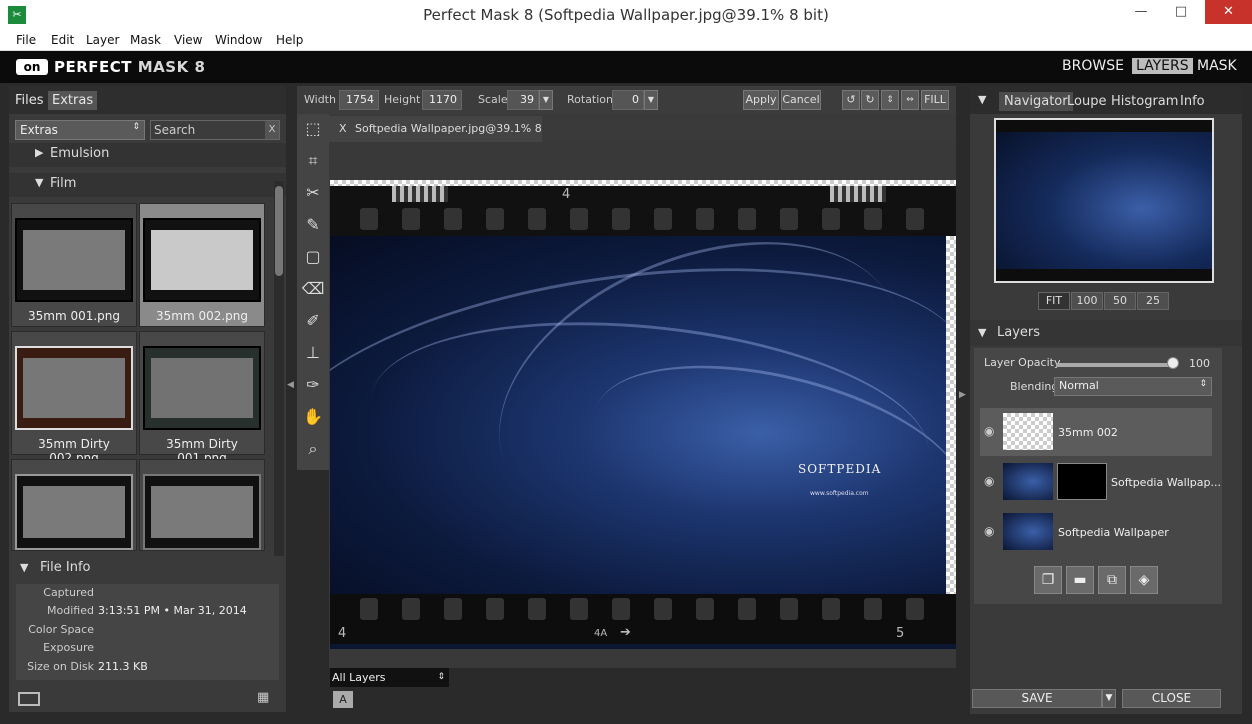 The height and width of the screenshot is (724, 1252). I want to click on tab-files: Files, so click(29, 100).